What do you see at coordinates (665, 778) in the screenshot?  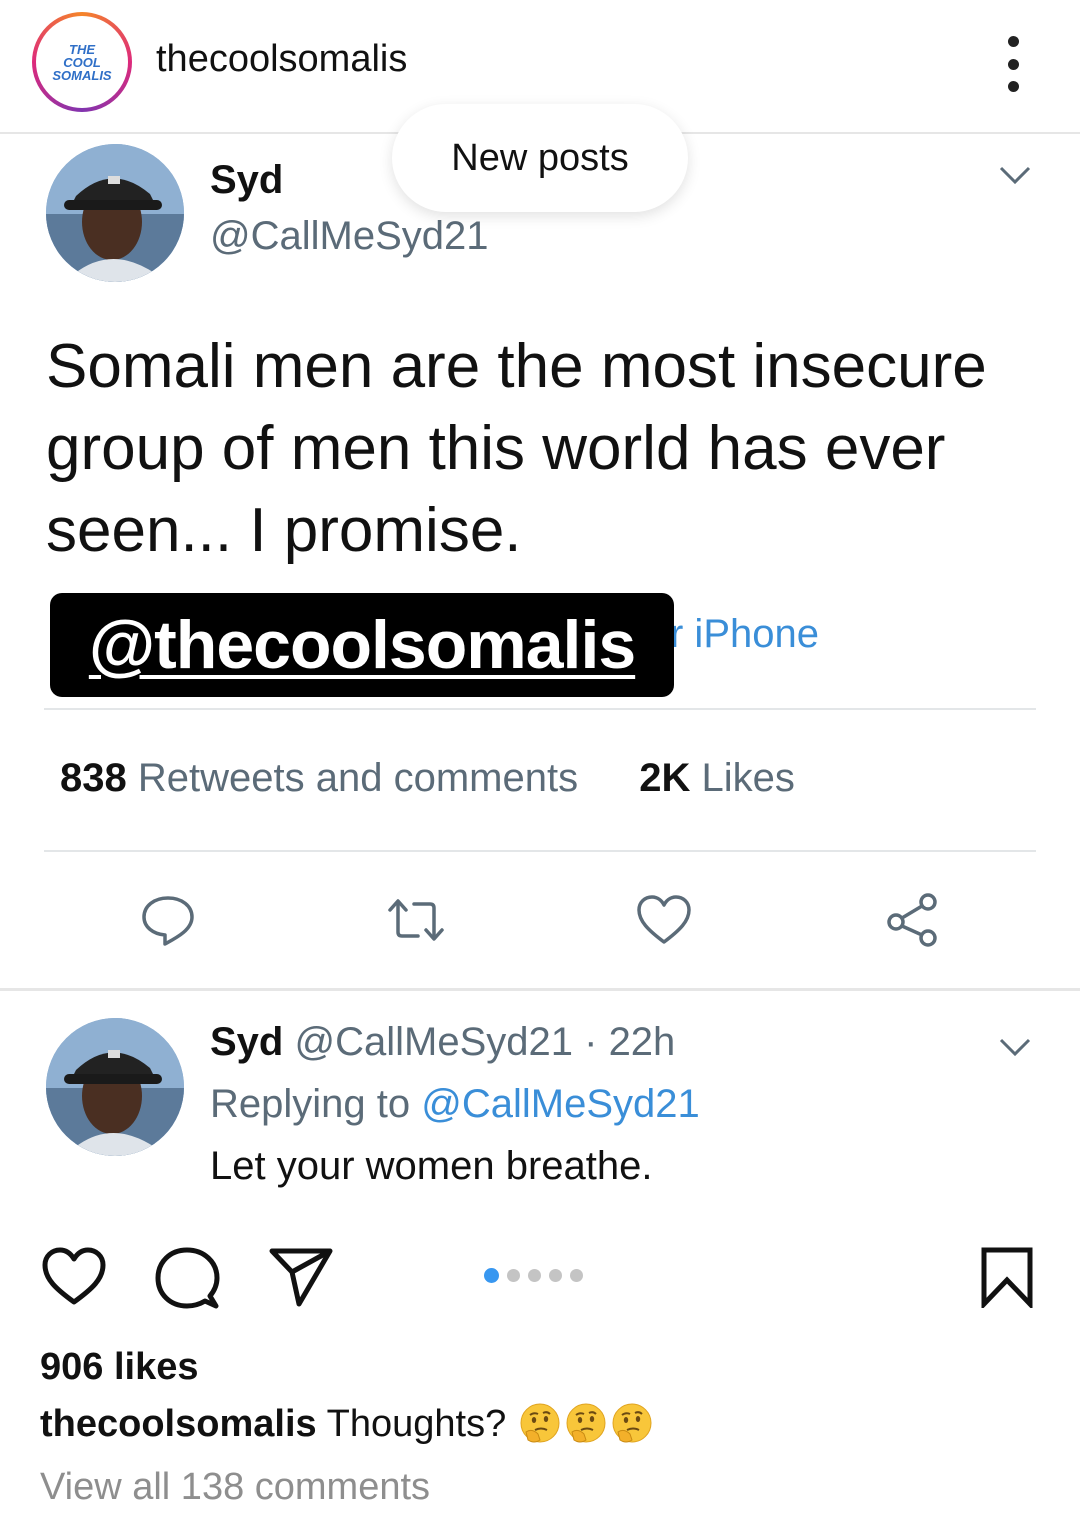 I see `likes-count: 2K` at bounding box center [665, 778].